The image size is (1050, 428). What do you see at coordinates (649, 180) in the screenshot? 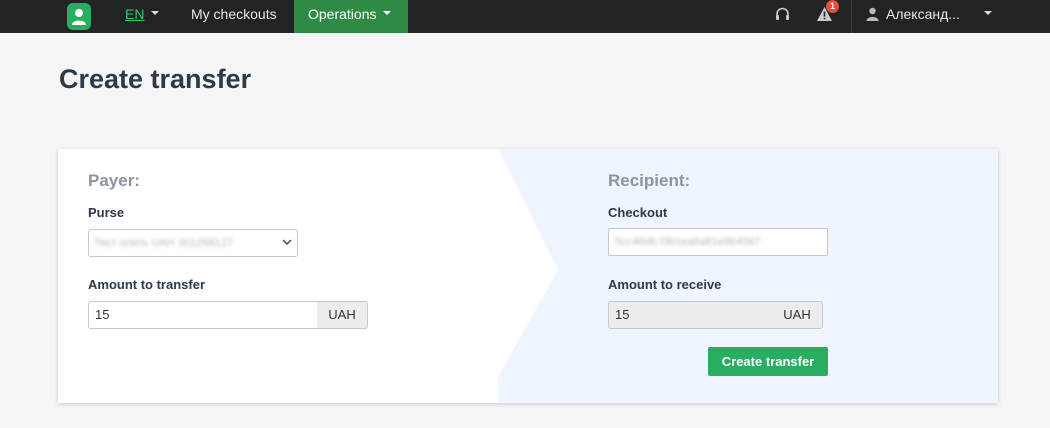
I see `recipient-title: Recipient:` at bounding box center [649, 180].